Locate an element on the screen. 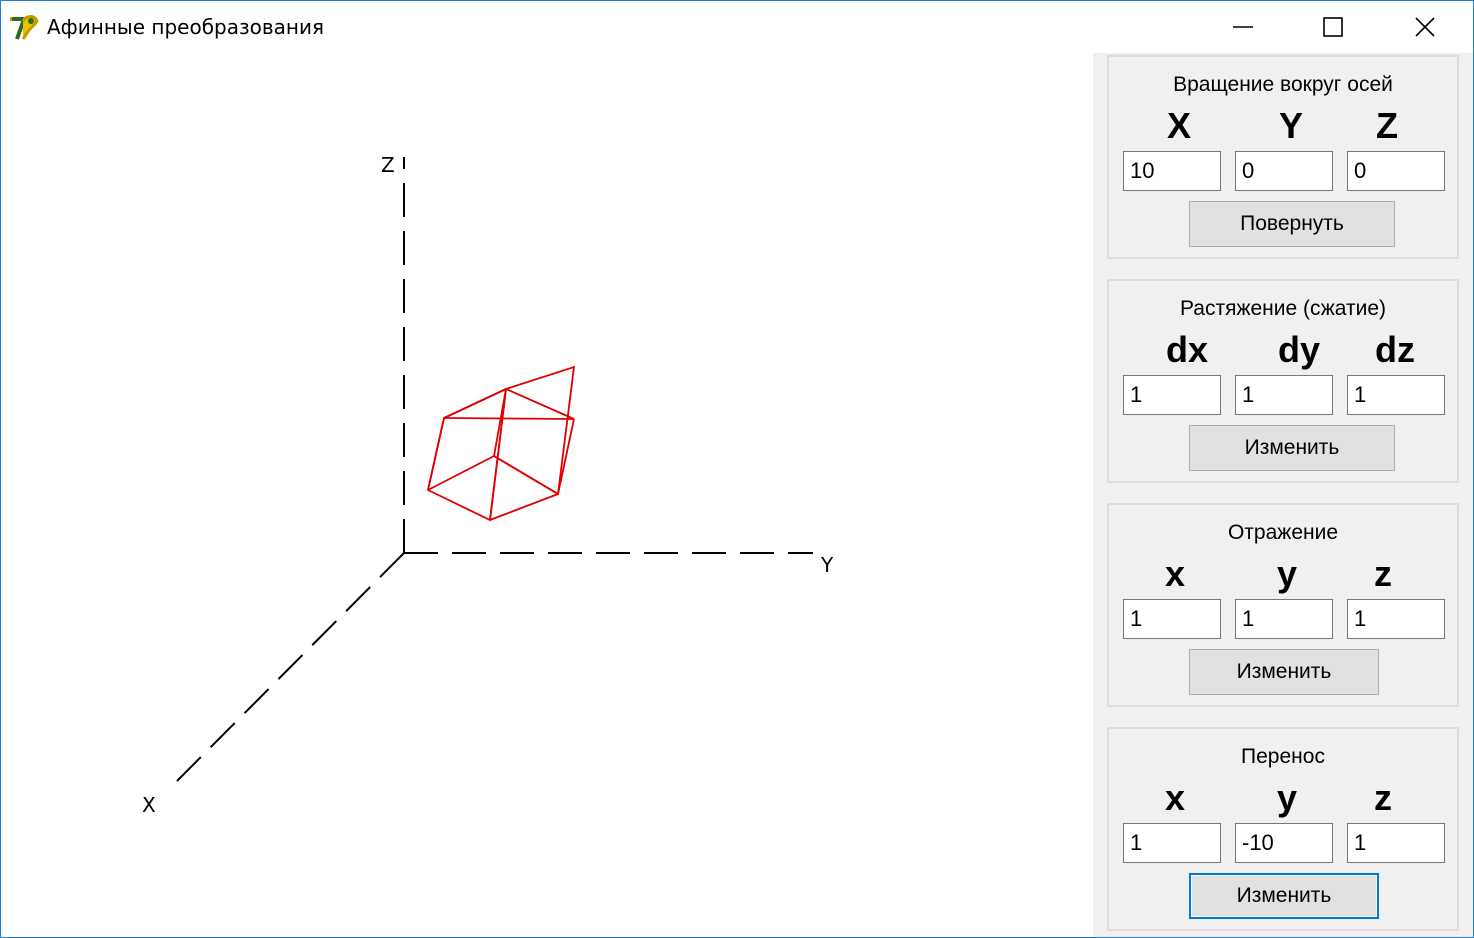 The image size is (1474, 938). translate-apply-button: Изменить is located at coordinates (1284, 896).